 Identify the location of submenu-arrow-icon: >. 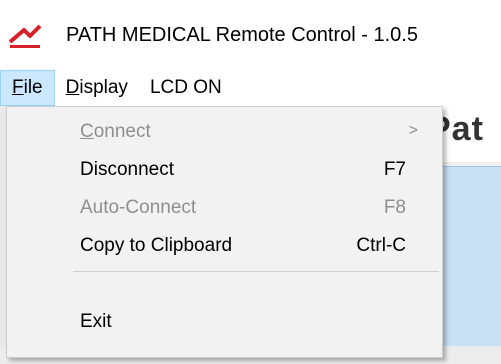
(413, 130).